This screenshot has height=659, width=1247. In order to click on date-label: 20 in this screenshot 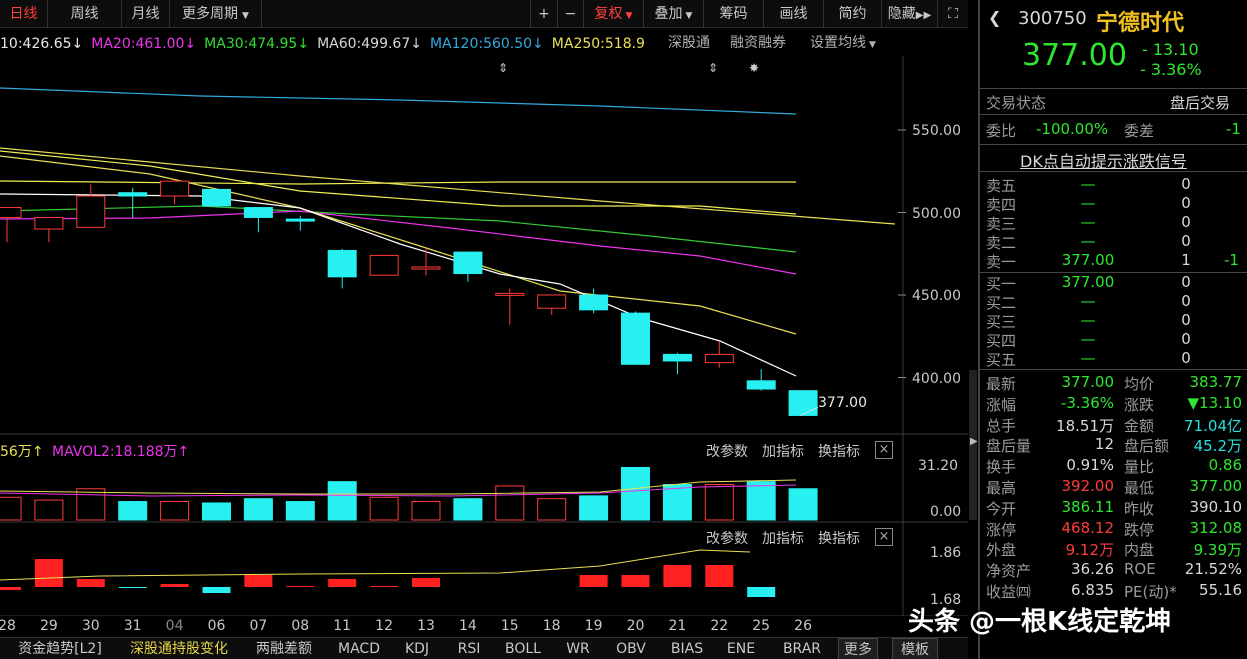, I will do `click(635, 626)`.